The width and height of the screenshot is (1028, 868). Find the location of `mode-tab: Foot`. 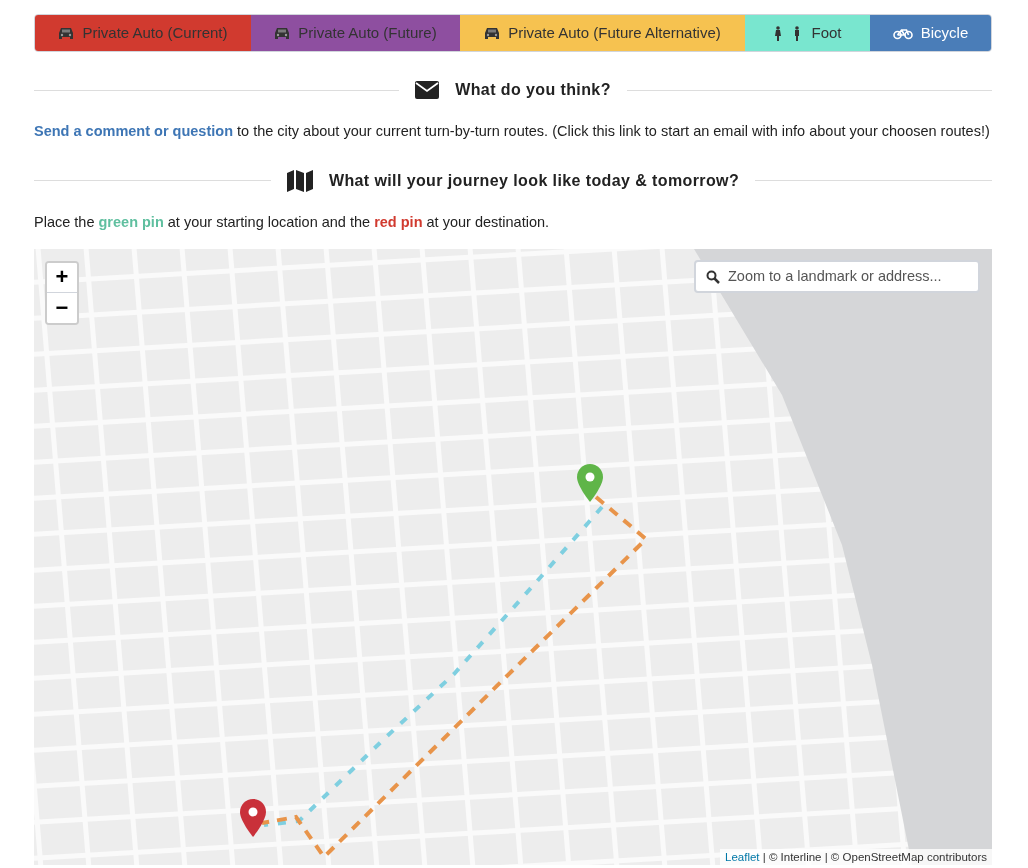

mode-tab: Foot is located at coordinates (807, 33).